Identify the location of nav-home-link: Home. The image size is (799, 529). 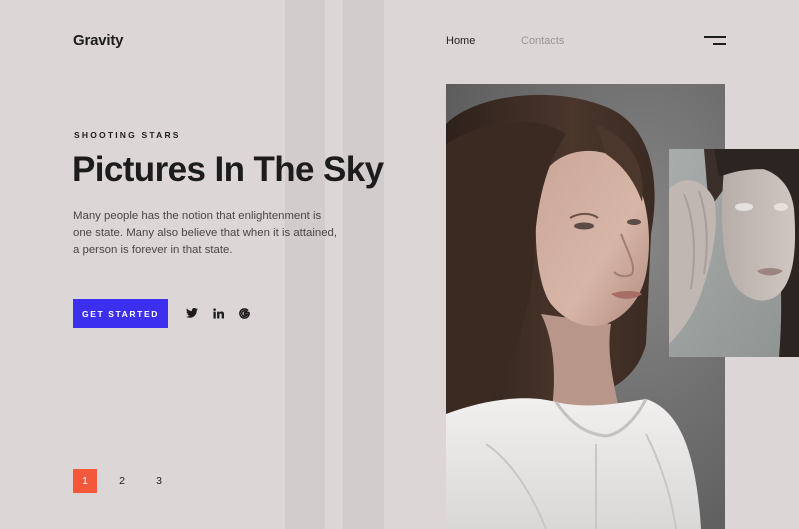
(460, 41).